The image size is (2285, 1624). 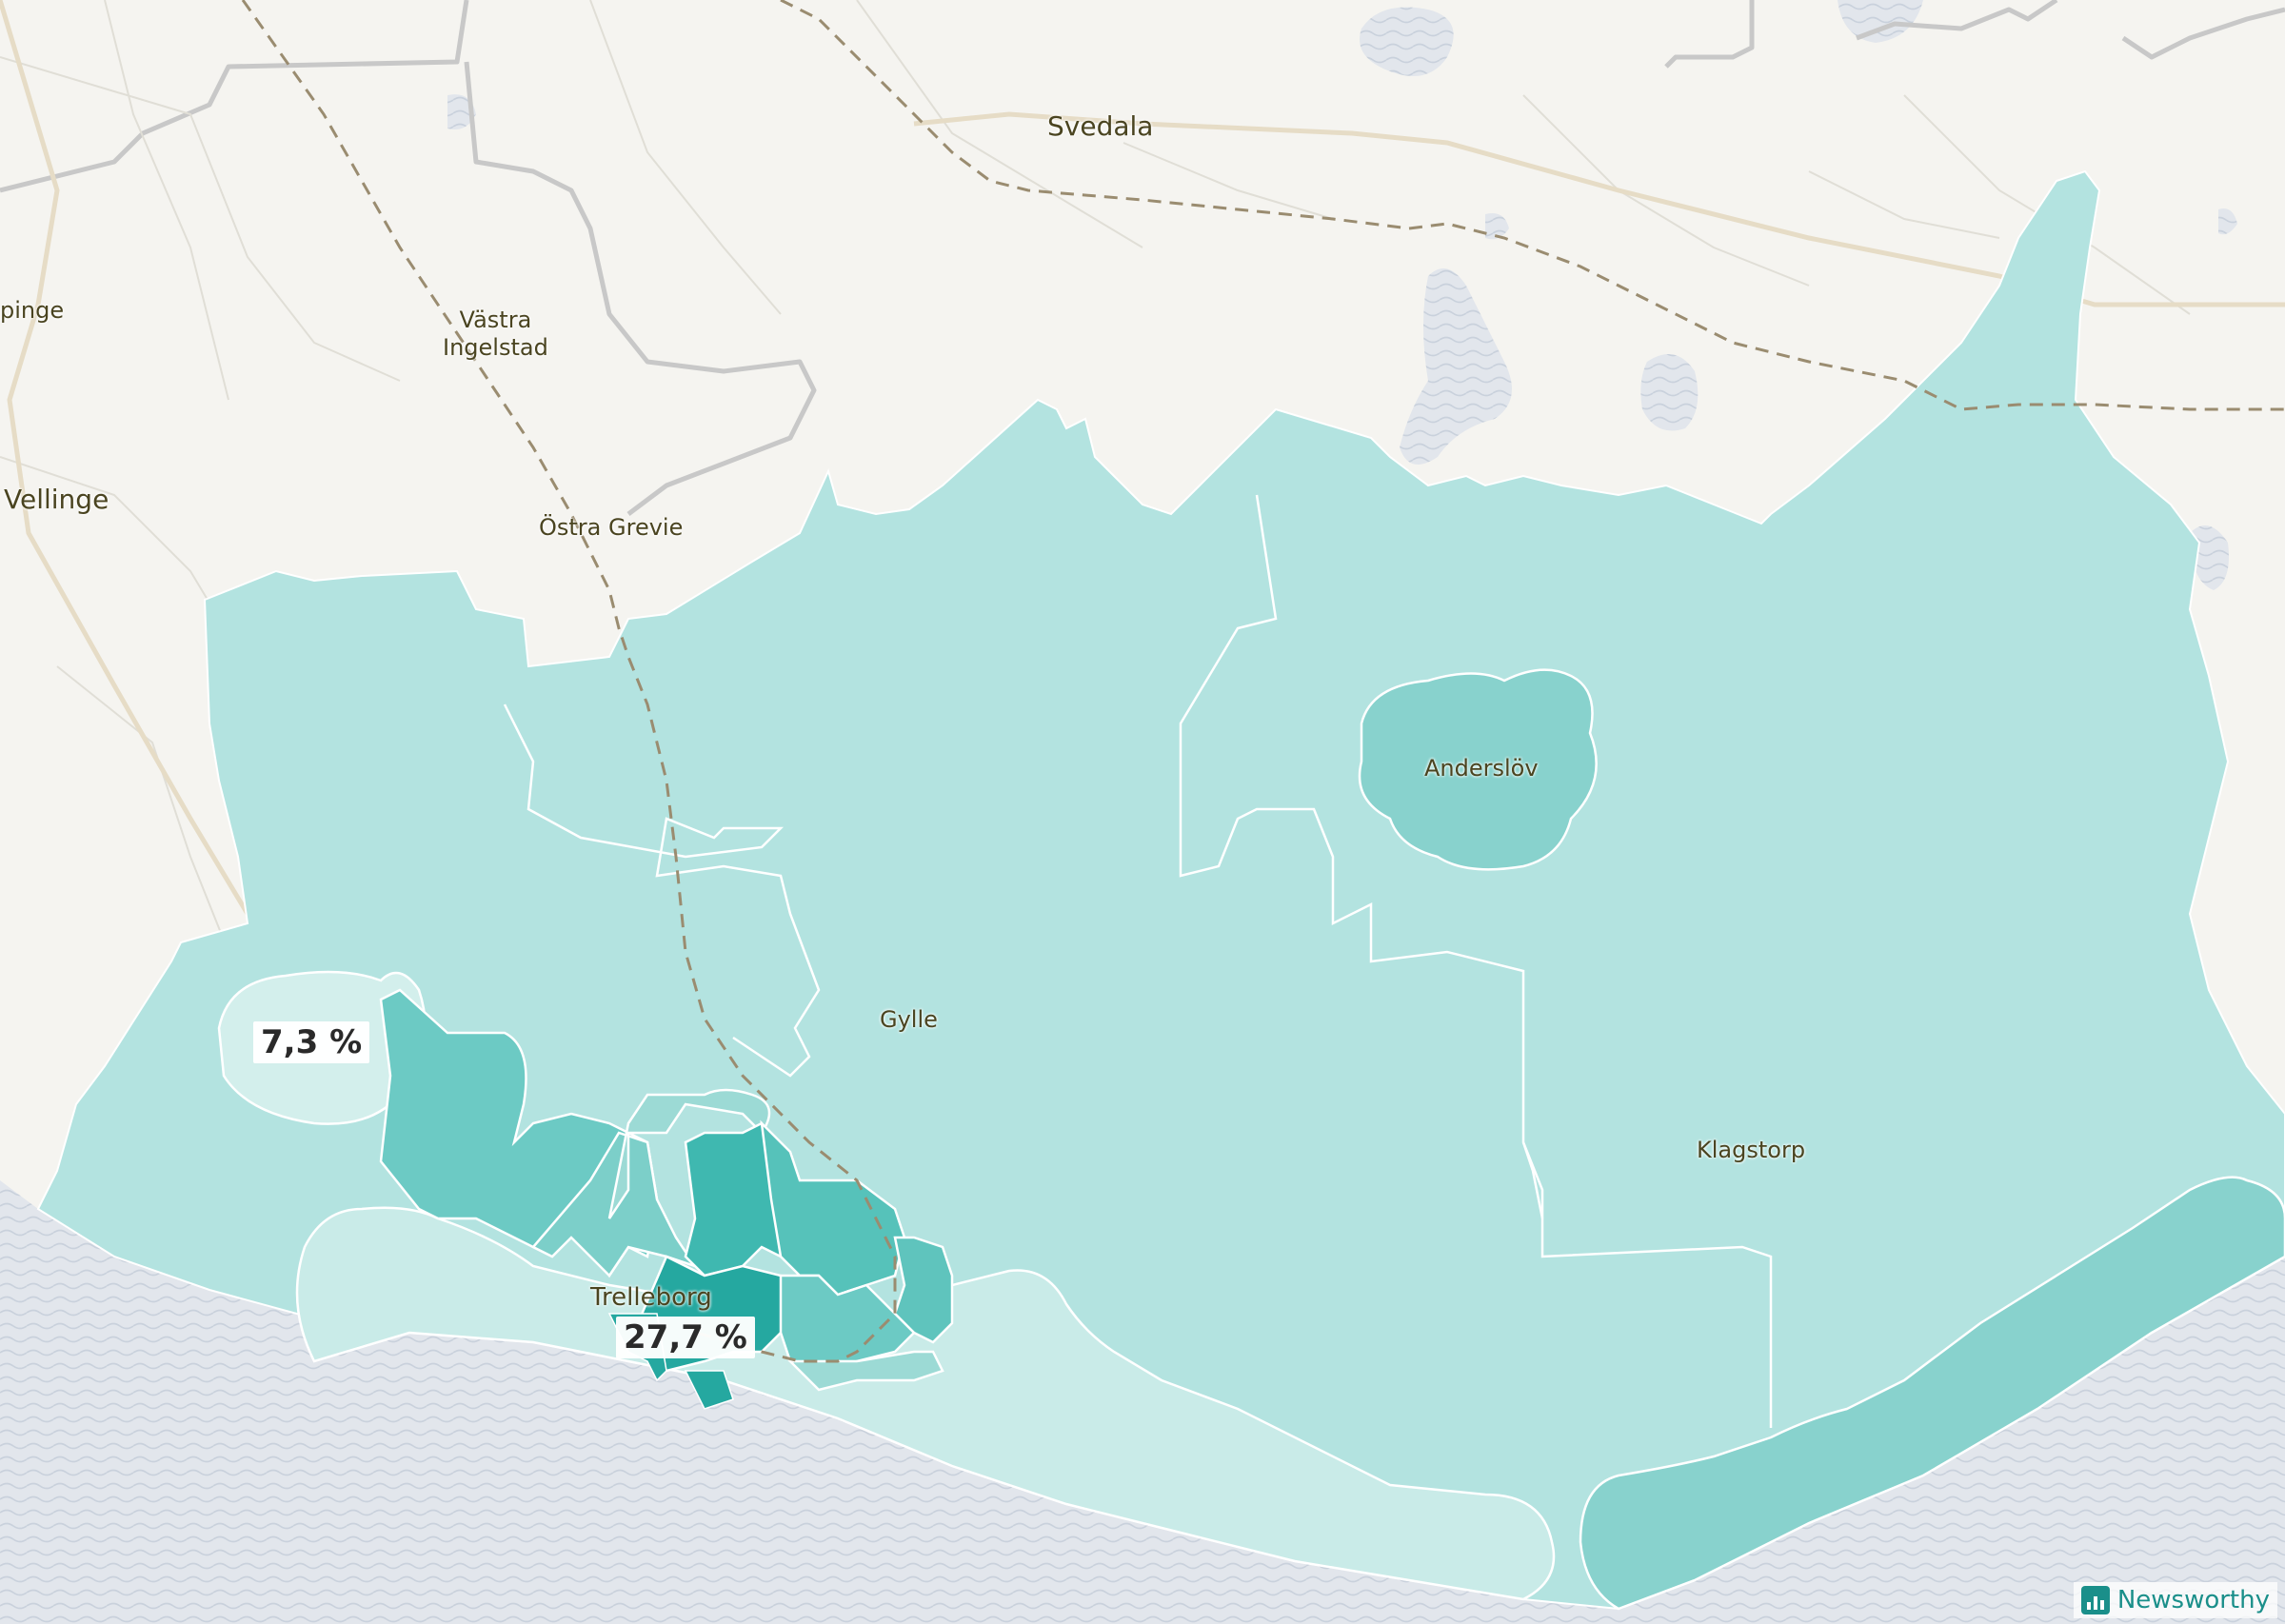 I want to click on place-label-anderslov: Anderslöv, so click(x=1481, y=768).